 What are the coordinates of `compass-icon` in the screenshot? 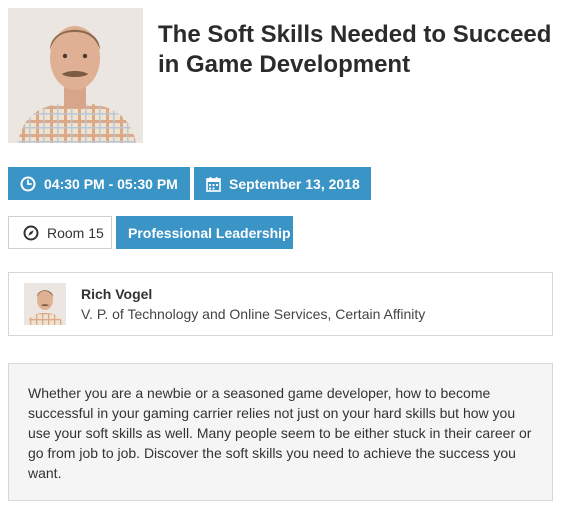 It's located at (31, 233).